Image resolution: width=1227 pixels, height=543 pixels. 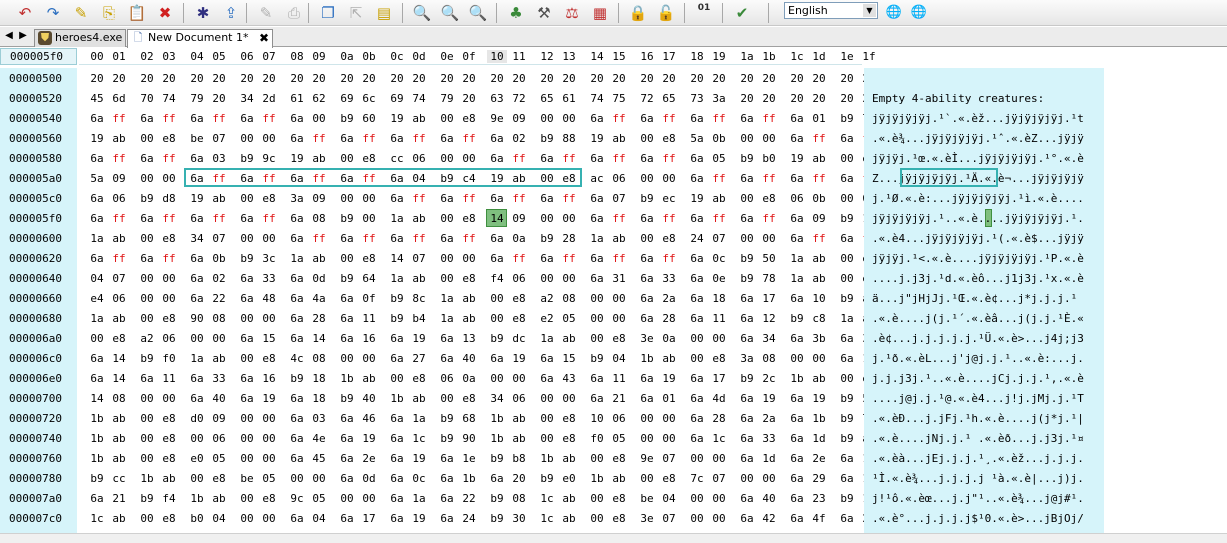 What do you see at coordinates (619, 398) in the screenshot?
I see `hex-byte: 21` at bounding box center [619, 398].